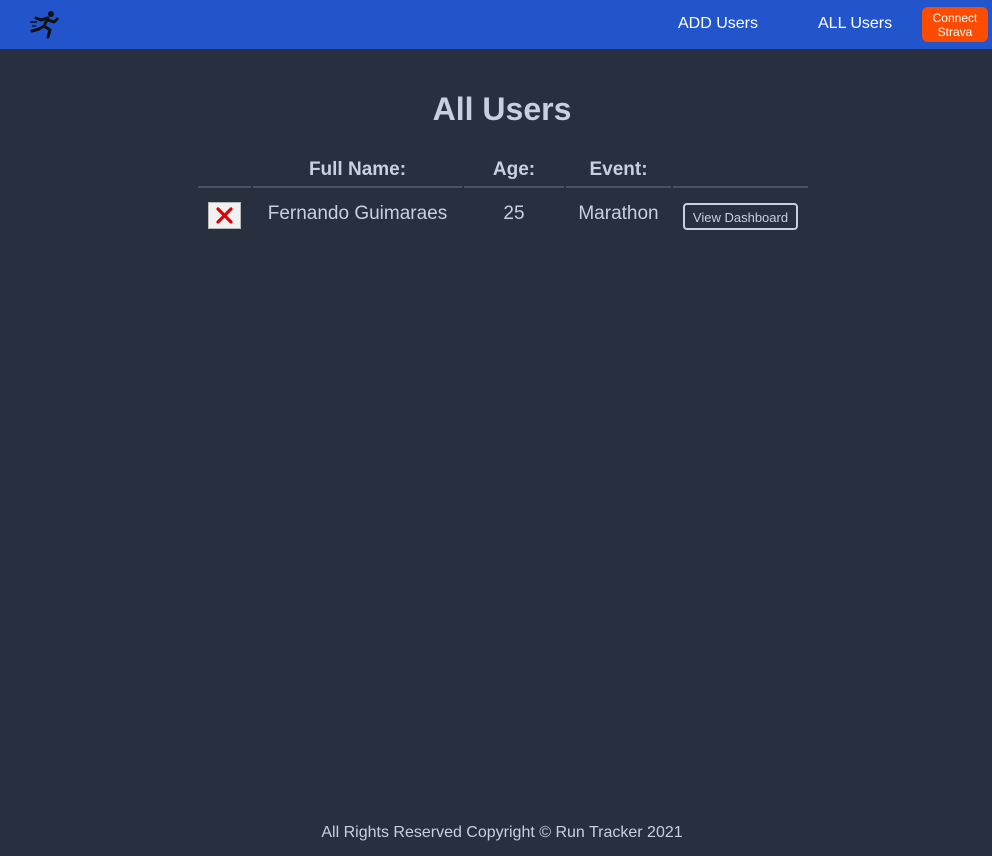 Image resolution: width=992 pixels, height=856 pixels. I want to click on page-title: All Users, so click(502, 109).